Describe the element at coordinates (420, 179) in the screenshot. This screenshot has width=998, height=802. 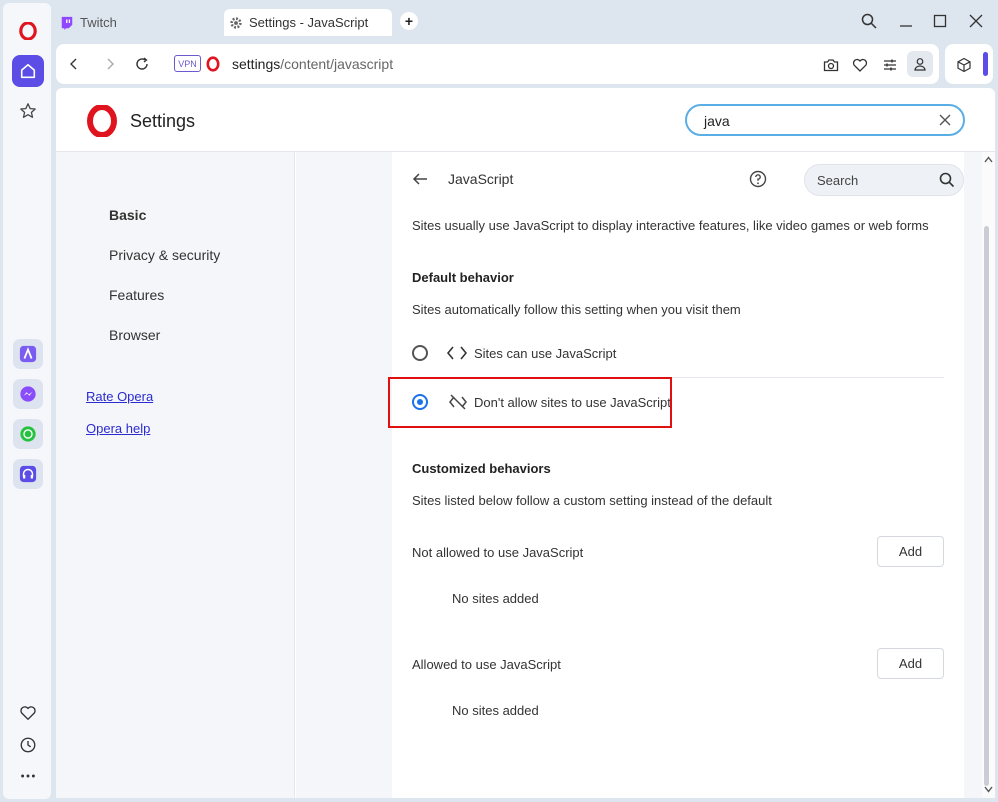
I see `back-arrow-icon` at that location.